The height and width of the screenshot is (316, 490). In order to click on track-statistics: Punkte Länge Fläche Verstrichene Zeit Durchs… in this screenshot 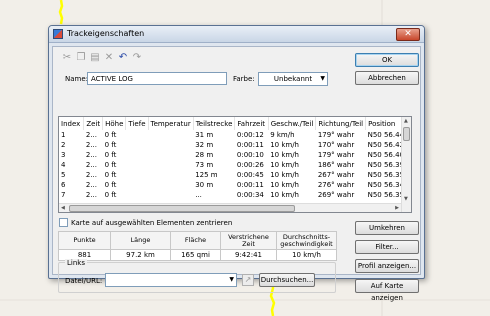, I will do `click(197, 246)`.